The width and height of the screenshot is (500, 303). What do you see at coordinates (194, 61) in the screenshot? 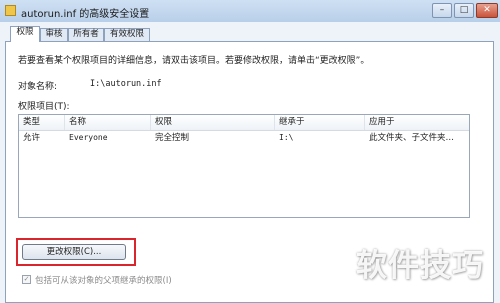
I see `instructions-text: 若要查看某个权限项目的详细信息，请双击该项目。若要修改权限，请单击“更改权限”。` at bounding box center [194, 61].